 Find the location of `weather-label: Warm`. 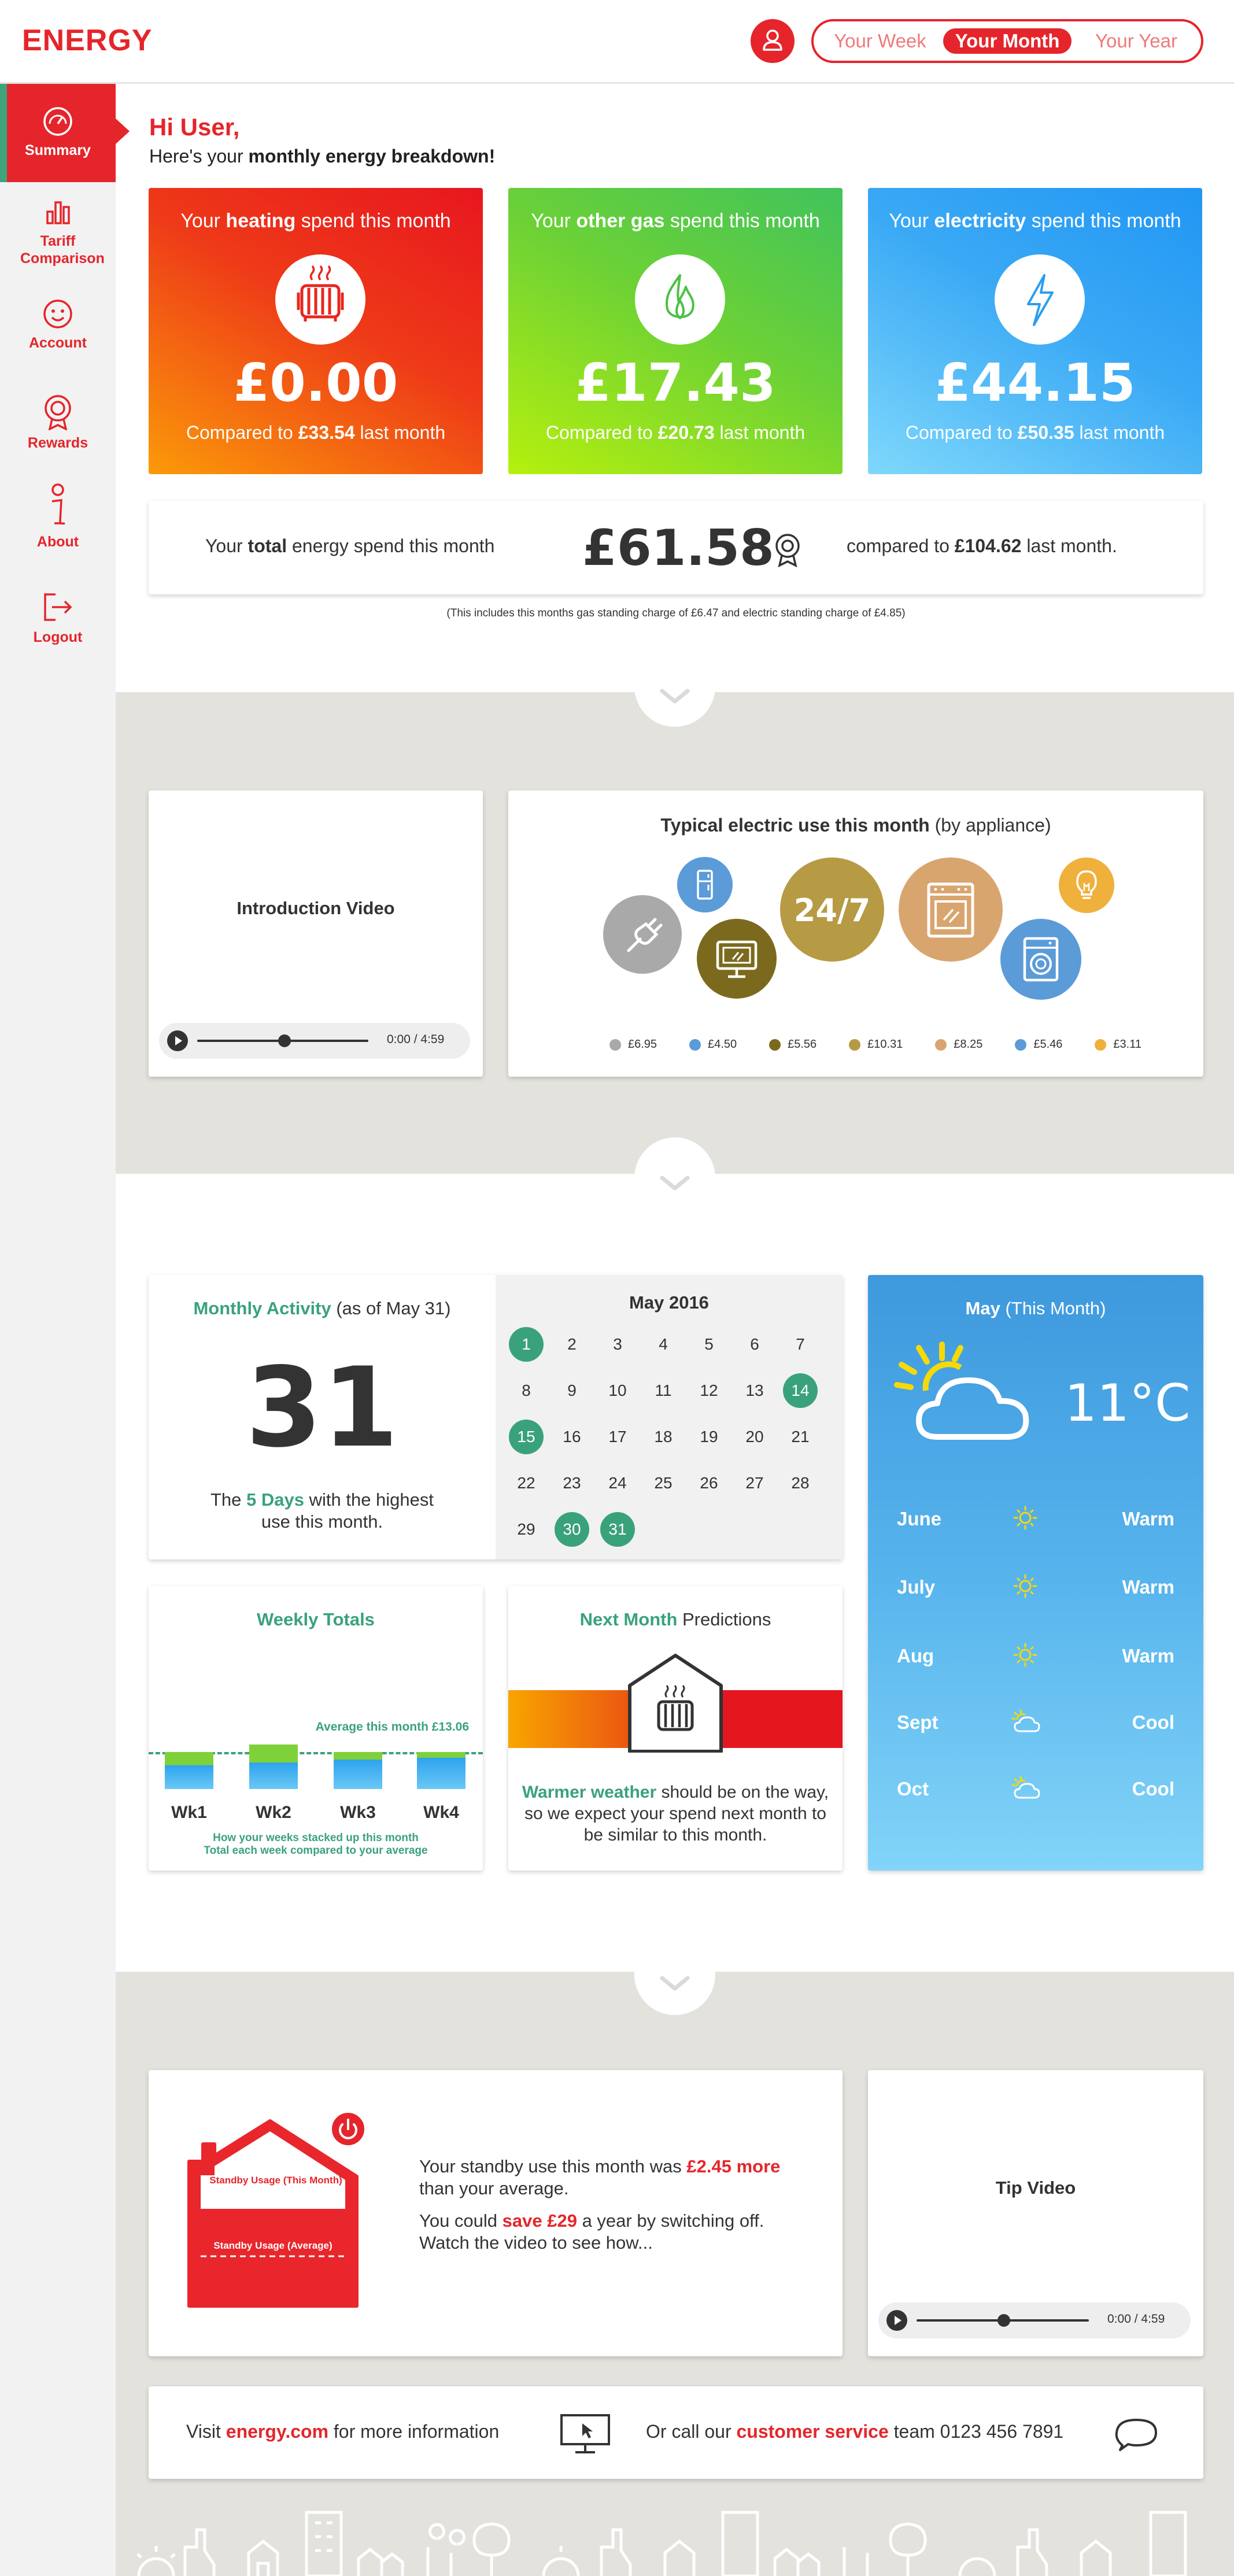

weather-label: Warm is located at coordinates (1148, 1587).